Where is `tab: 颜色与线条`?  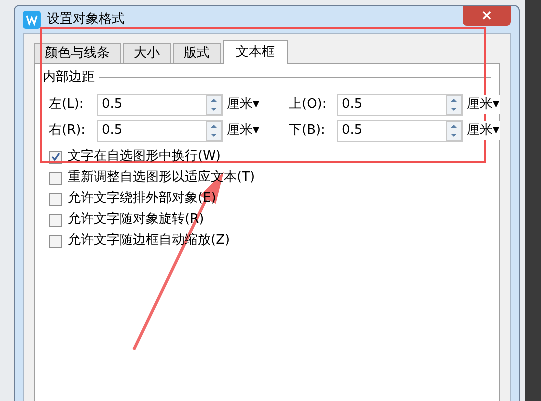 tab: 颜色与线条 is located at coordinates (77, 53).